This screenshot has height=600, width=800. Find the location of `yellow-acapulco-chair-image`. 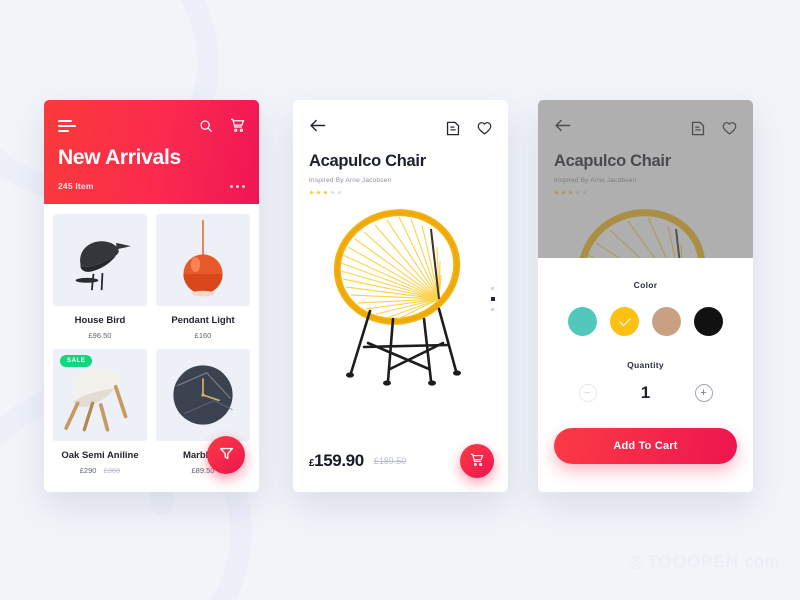

yellow-acapulco-chair-image is located at coordinates (397, 297).